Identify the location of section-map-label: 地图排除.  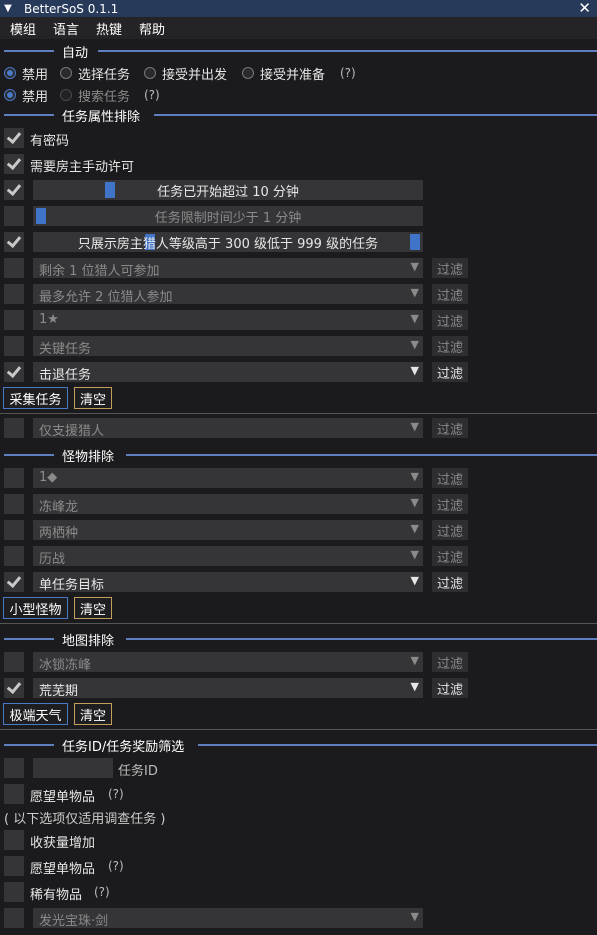
(88, 641).